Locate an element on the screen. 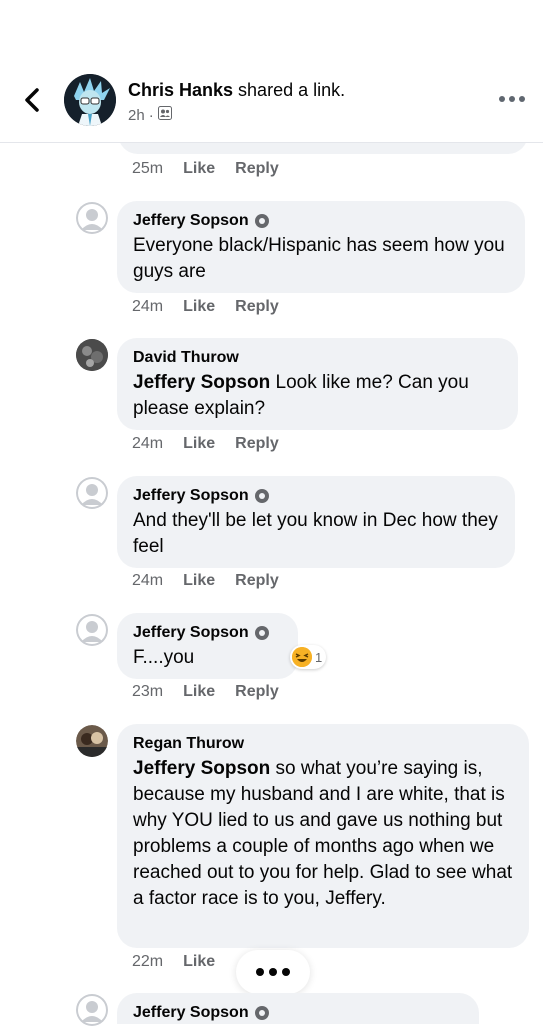  more-options-icon is located at coordinates (512, 99).